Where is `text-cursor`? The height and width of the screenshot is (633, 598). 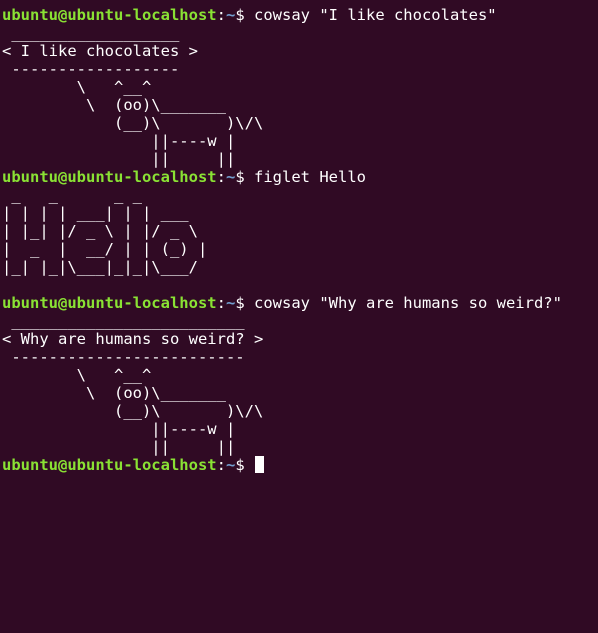
text-cursor is located at coordinates (259, 464).